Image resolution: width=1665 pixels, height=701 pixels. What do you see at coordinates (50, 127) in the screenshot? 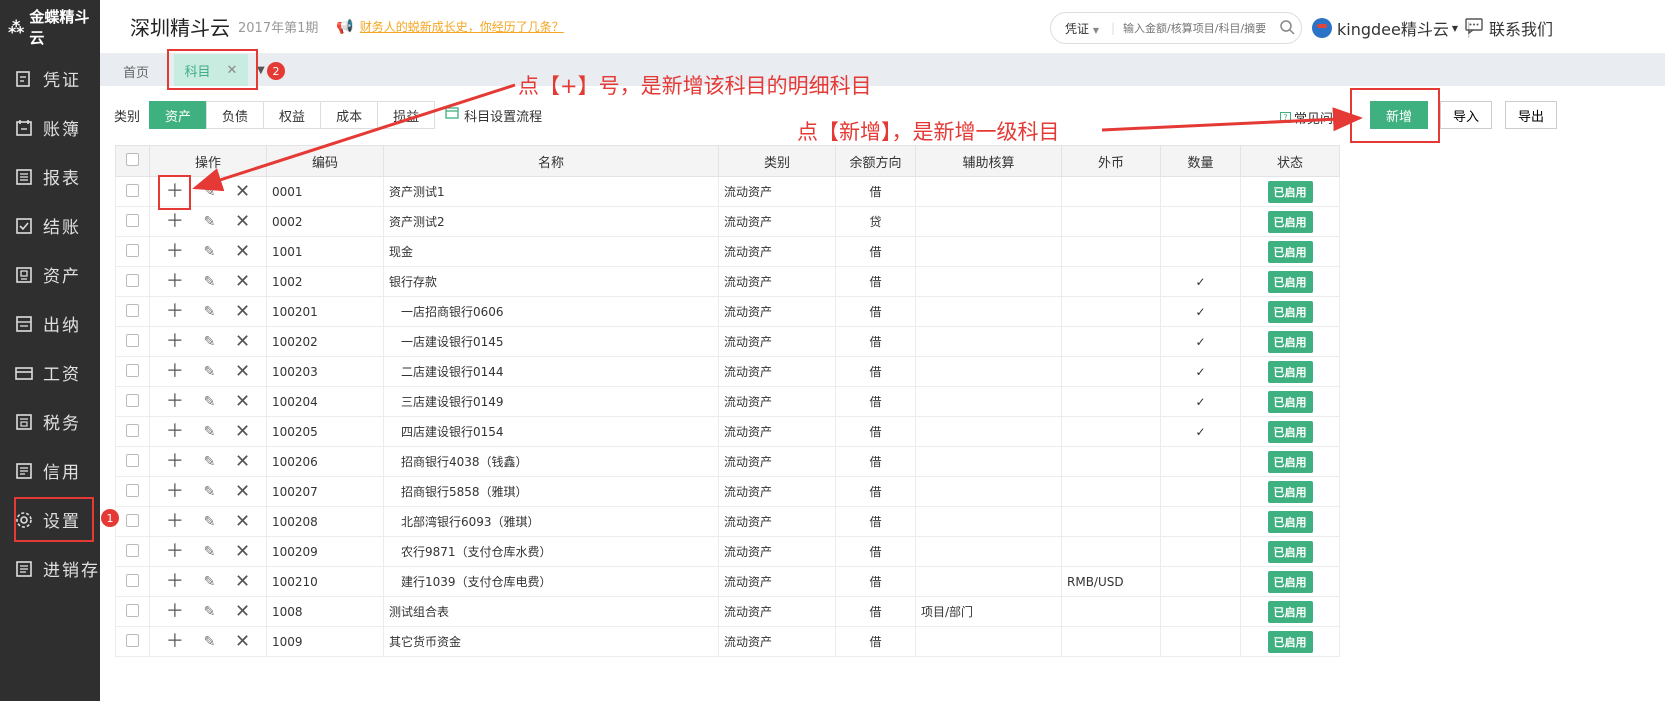
I see `sidebar-item-ledger: 账簿` at bounding box center [50, 127].